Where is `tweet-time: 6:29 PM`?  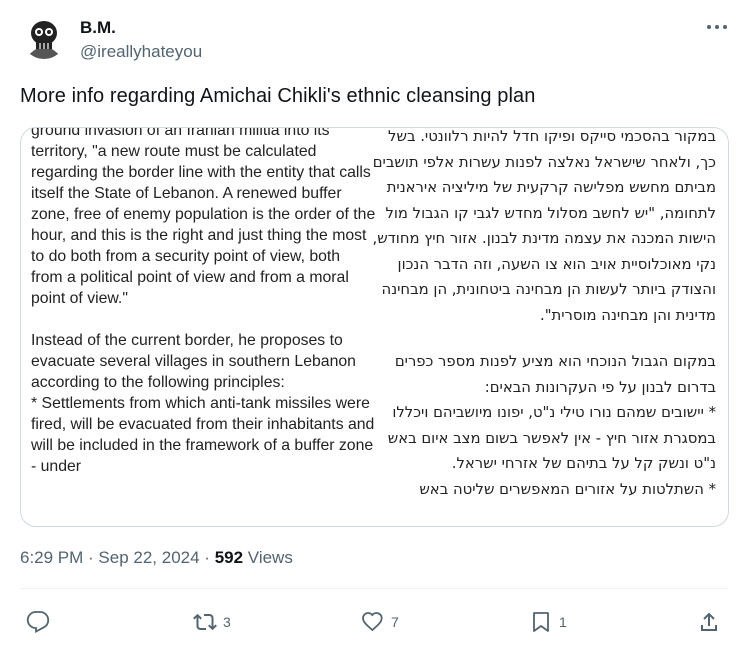 tweet-time: 6:29 PM is located at coordinates (51, 557).